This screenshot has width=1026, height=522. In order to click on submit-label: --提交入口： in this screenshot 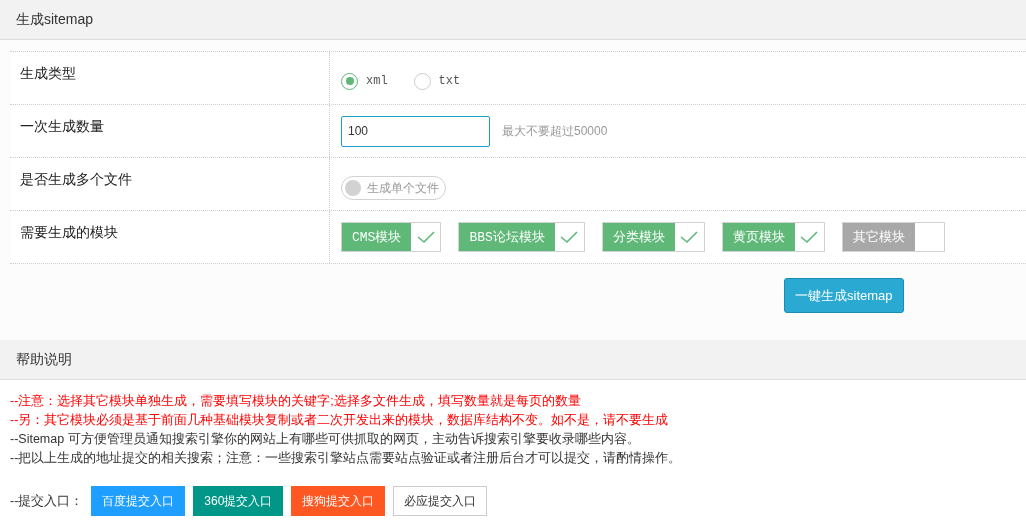, I will do `click(47, 501)`.